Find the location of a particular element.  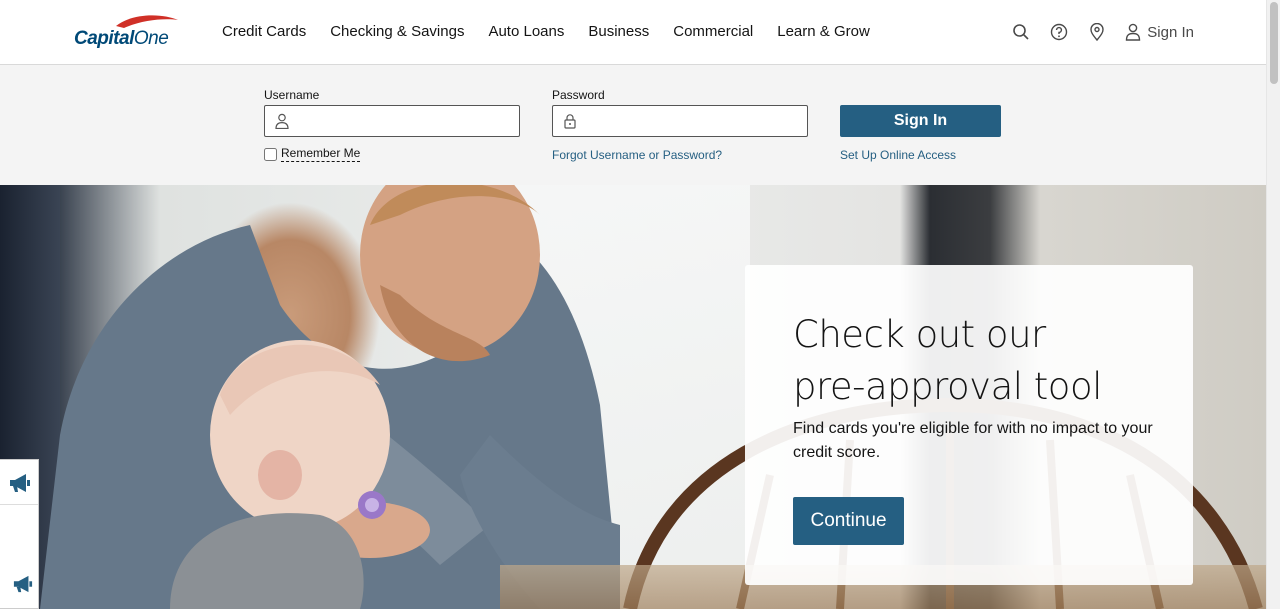

nav-commercial: Commercial is located at coordinates (713, 31).